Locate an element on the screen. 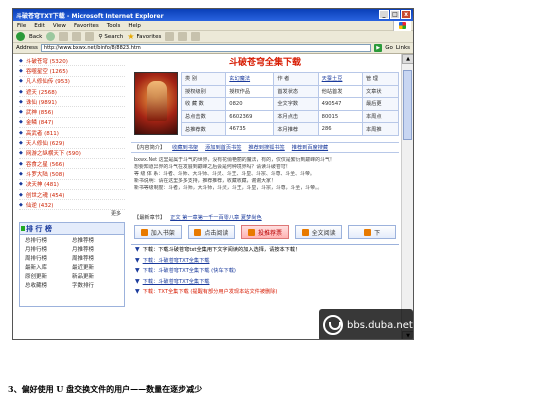 Image resolution: width=554 pixels, height=414 pixels. list-item: ◆ 吞食之星 (566) is located at coordinates (72, 164).